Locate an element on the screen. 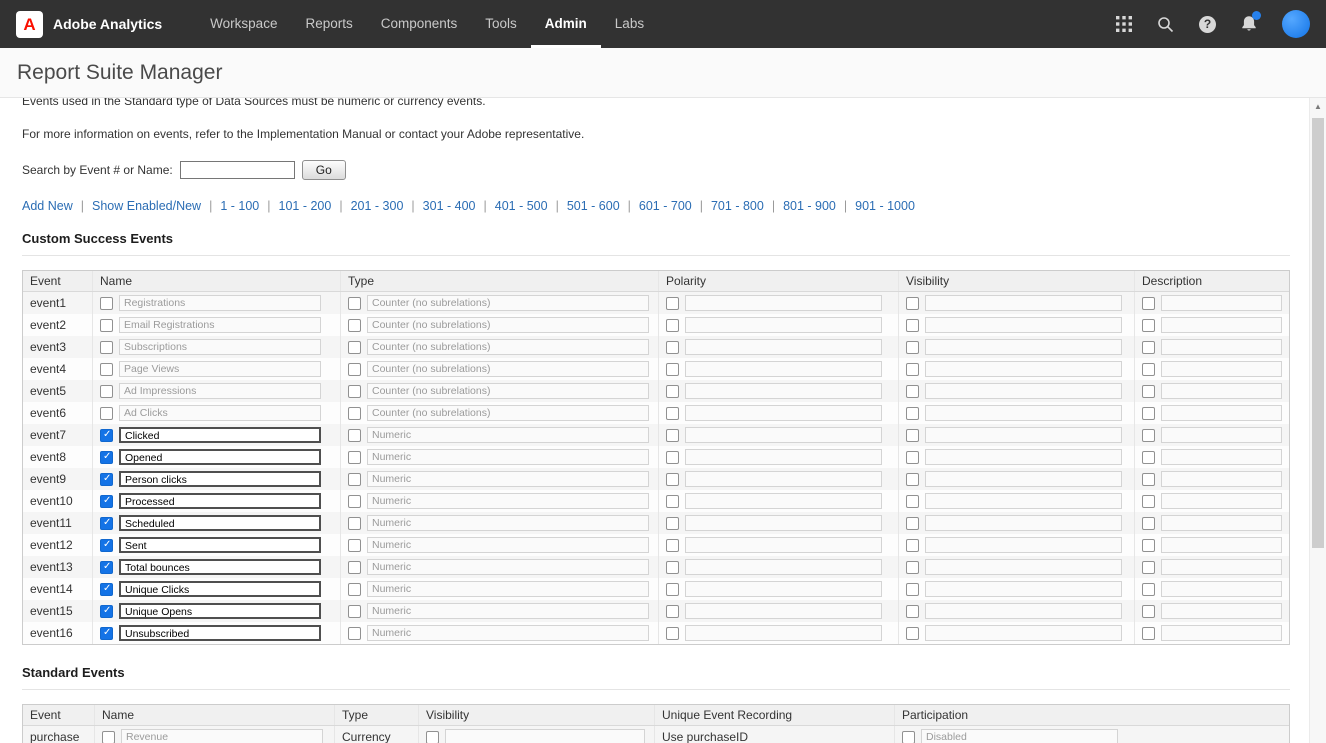  pagination-link: 401 - 500 is located at coordinates (521, 206).